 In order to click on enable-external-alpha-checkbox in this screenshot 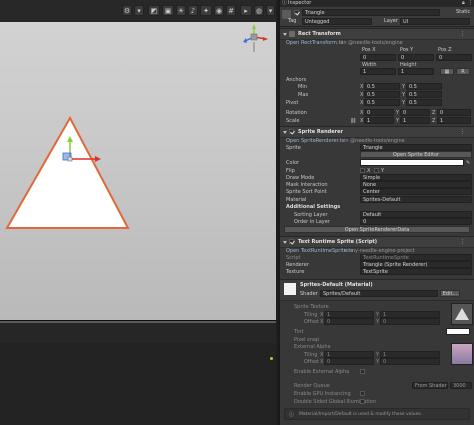, I will do `click(362, 371)`.